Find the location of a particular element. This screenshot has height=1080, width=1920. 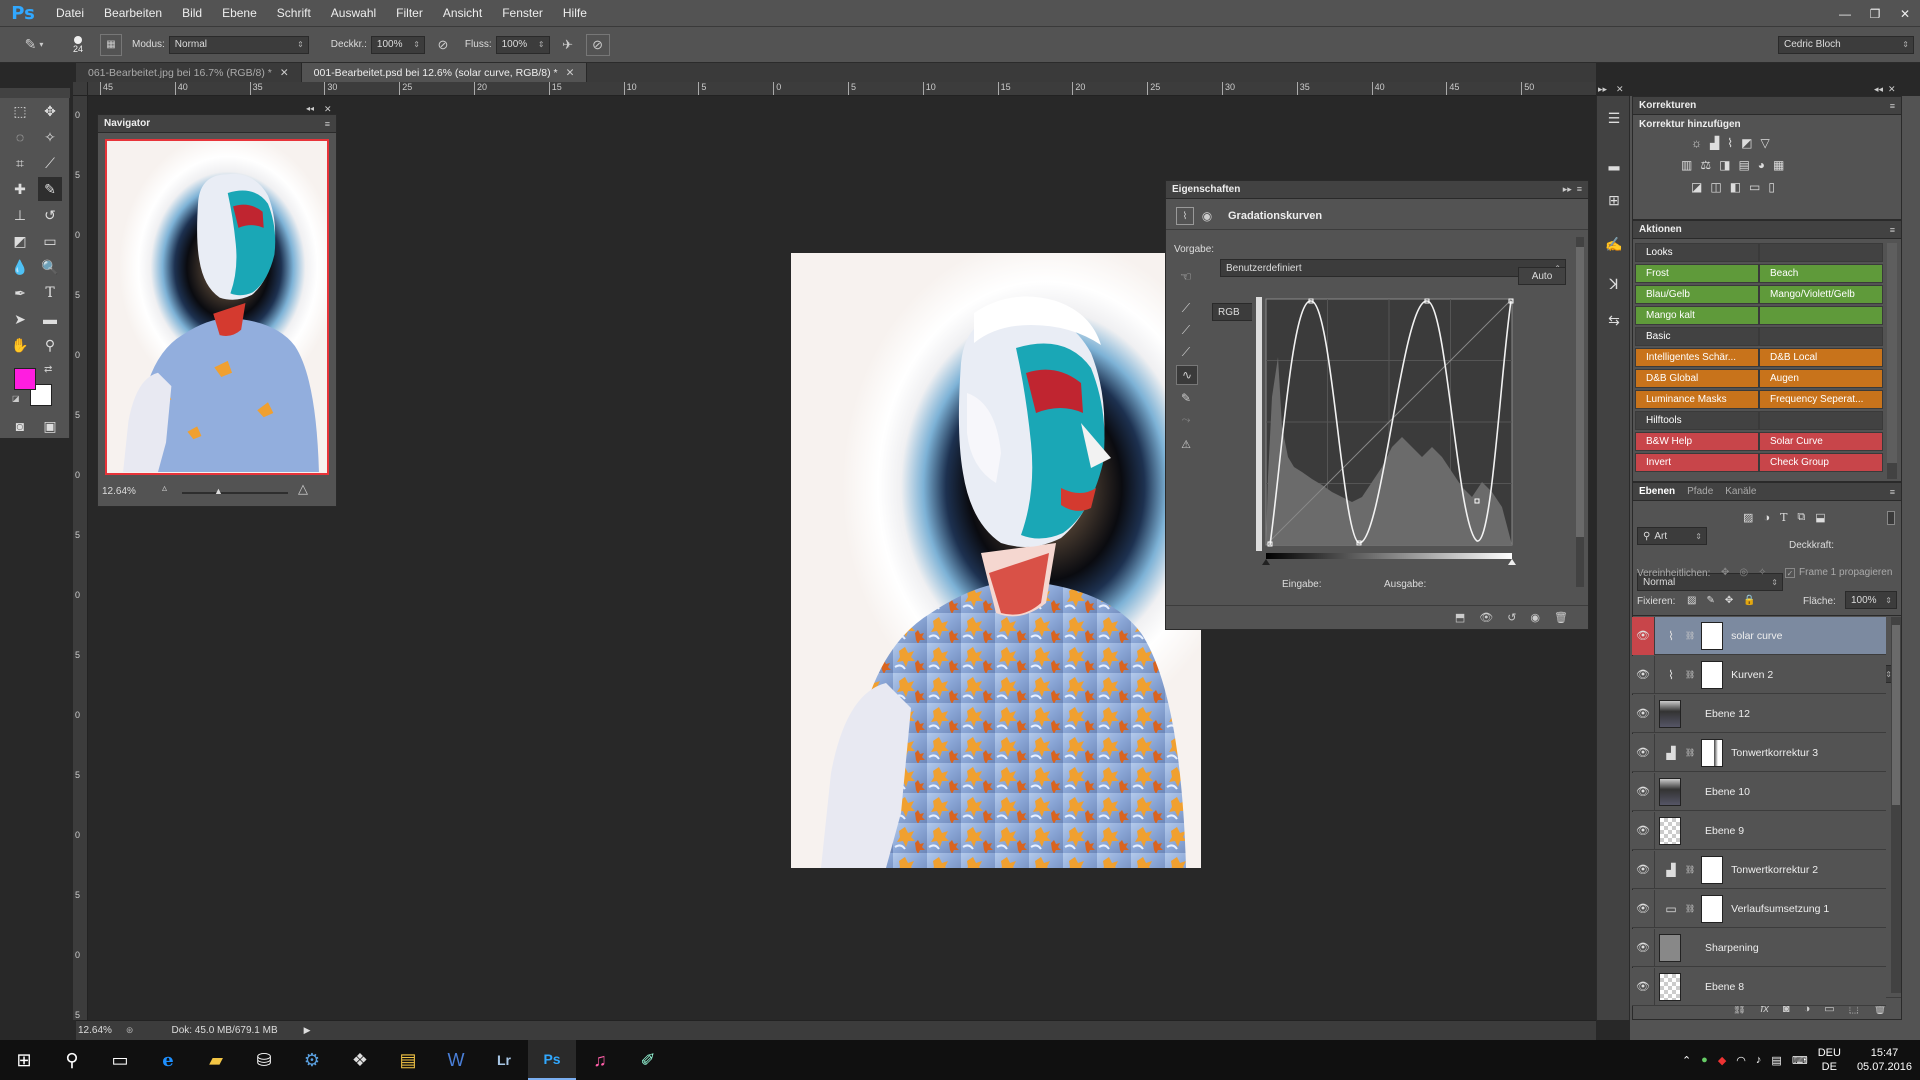

action-item: Mango kalt is located at coordinates (1697, 315).